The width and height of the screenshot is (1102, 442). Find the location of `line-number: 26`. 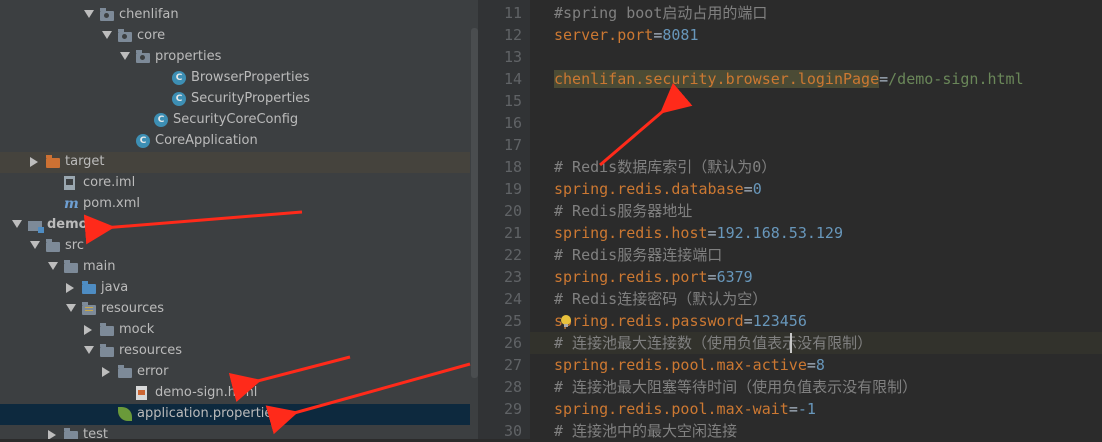

line-number: 26 is located at coordinates (512, 343).